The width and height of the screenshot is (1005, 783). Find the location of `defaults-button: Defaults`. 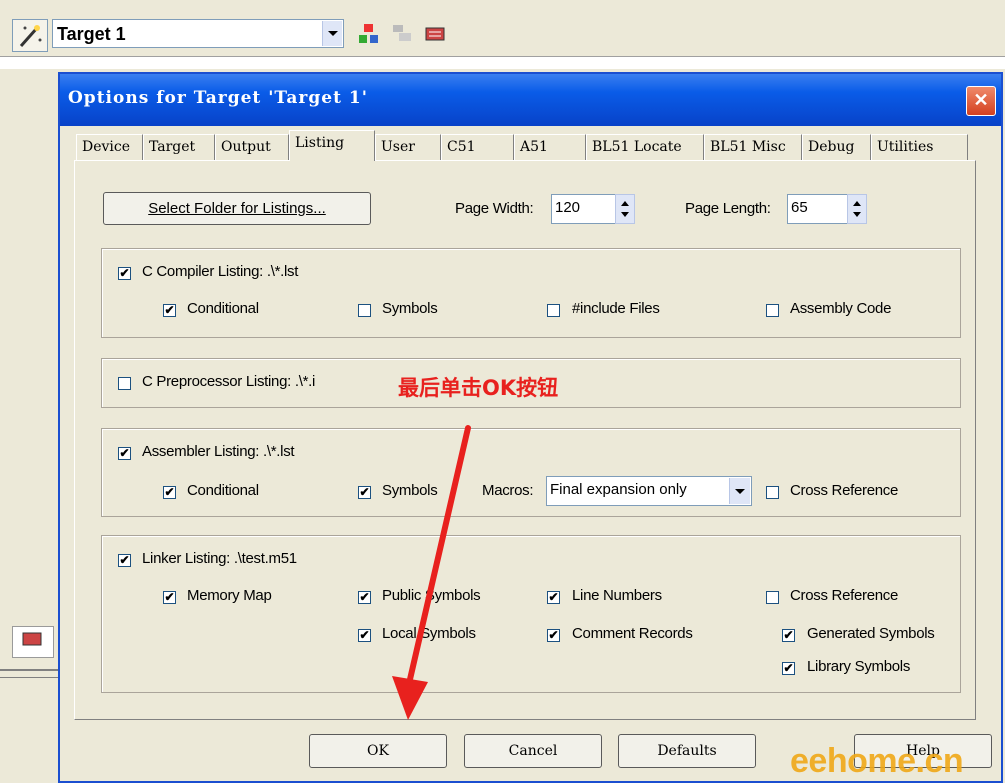

defaults-button: Defaults is located at coordinates (687, 751).